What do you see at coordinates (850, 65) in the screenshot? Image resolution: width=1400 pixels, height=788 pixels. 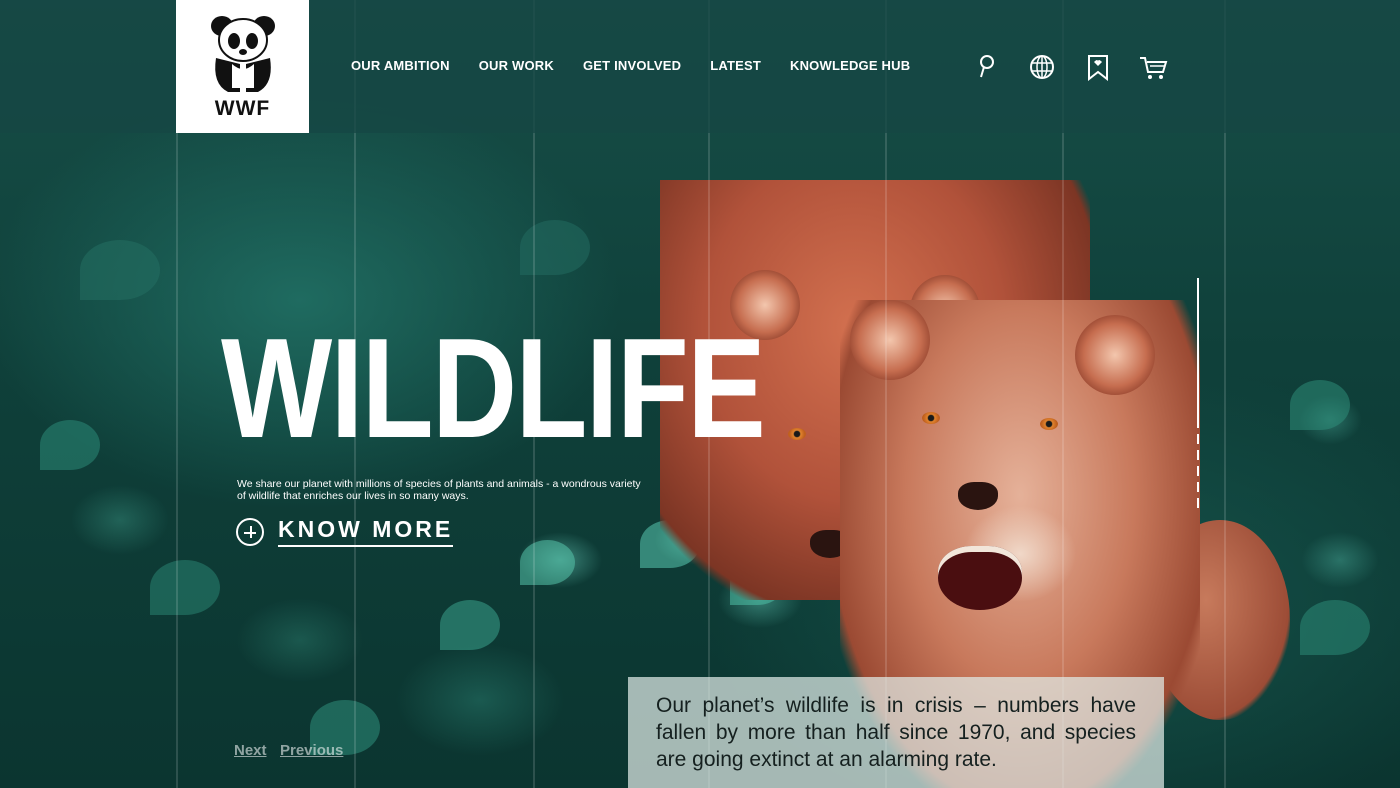 I see `nav-knowledge-hub: KNOWLEDGE HUB` at bounding box center [850, 65].